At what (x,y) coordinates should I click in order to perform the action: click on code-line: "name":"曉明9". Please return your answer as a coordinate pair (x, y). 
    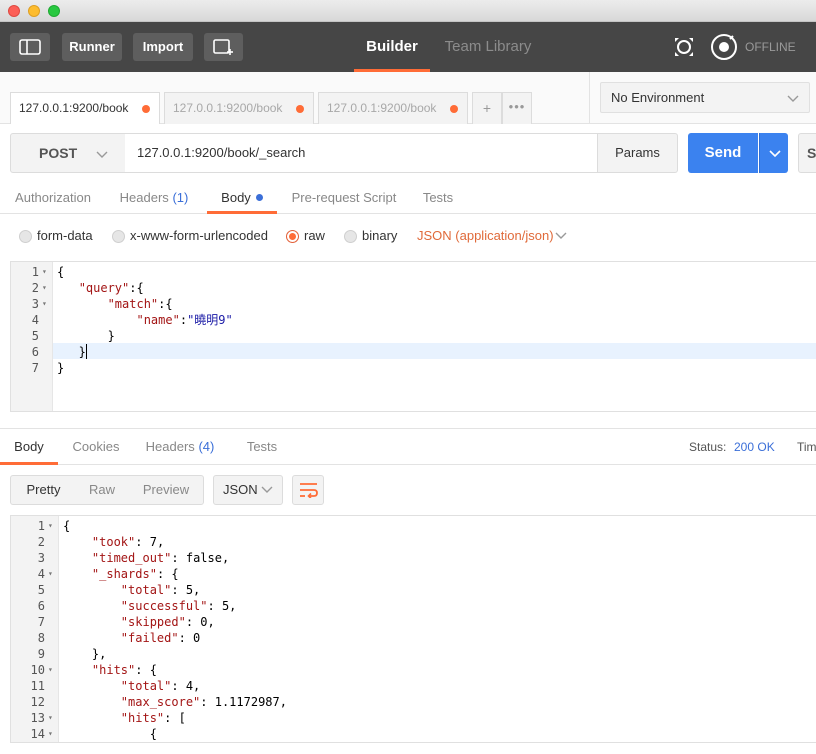
    Looking at the image, I should click on (184, 320).